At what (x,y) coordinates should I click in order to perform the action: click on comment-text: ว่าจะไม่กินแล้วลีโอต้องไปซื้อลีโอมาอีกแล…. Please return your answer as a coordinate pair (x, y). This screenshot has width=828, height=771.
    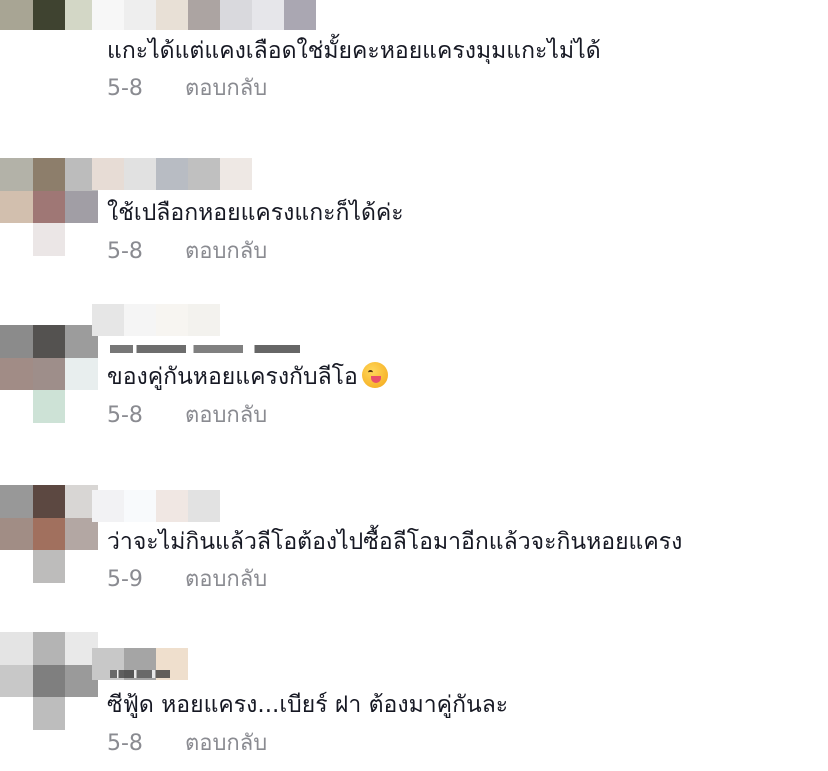
    Looking at the image, I should click on (394, 542).